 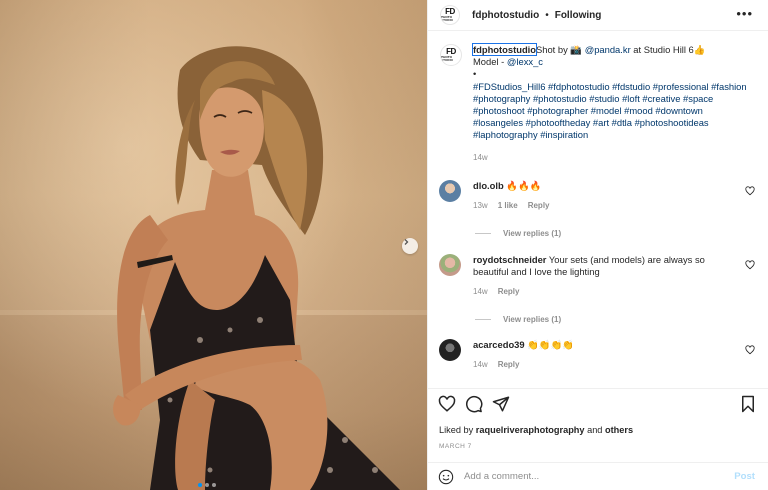 What do you see at coordinates (608, 49) in the screenshot?
I see `mention-link: @panda.kr` at bounding box center [608, 49].